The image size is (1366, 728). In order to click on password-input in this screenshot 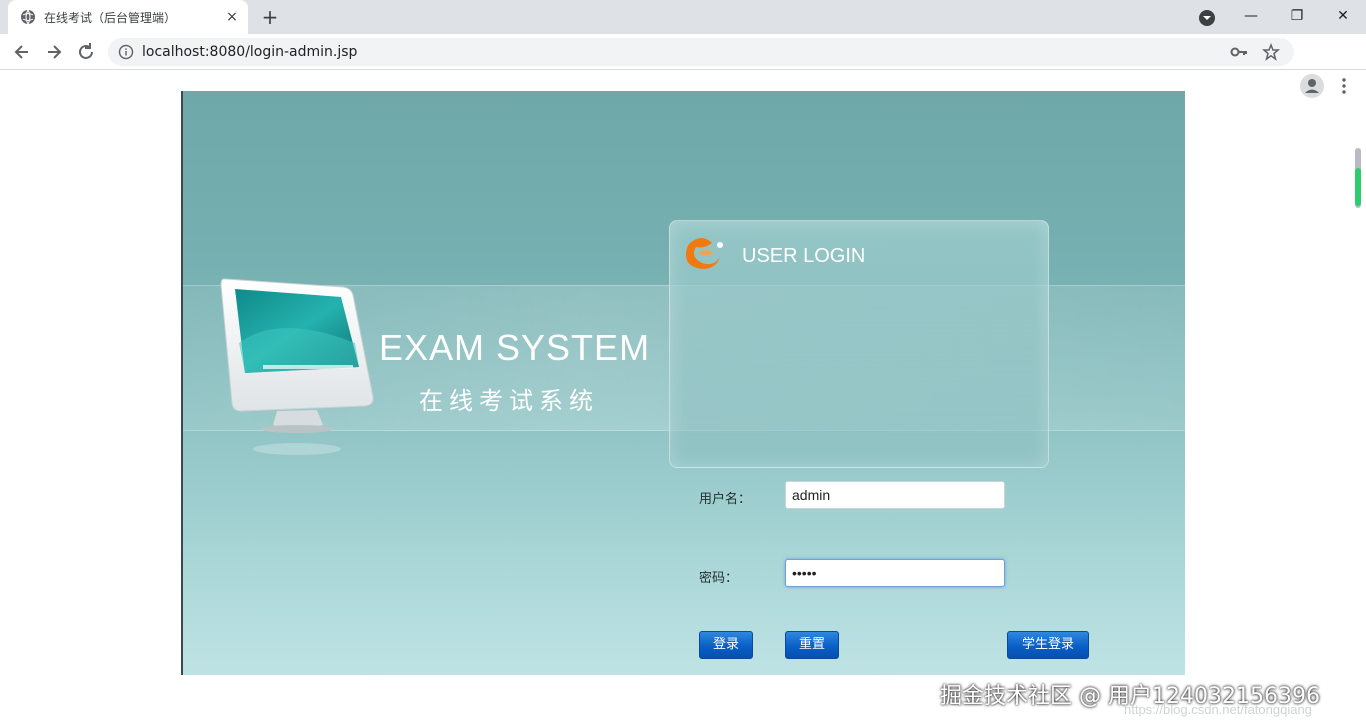, I will do `click(895, 573)`.